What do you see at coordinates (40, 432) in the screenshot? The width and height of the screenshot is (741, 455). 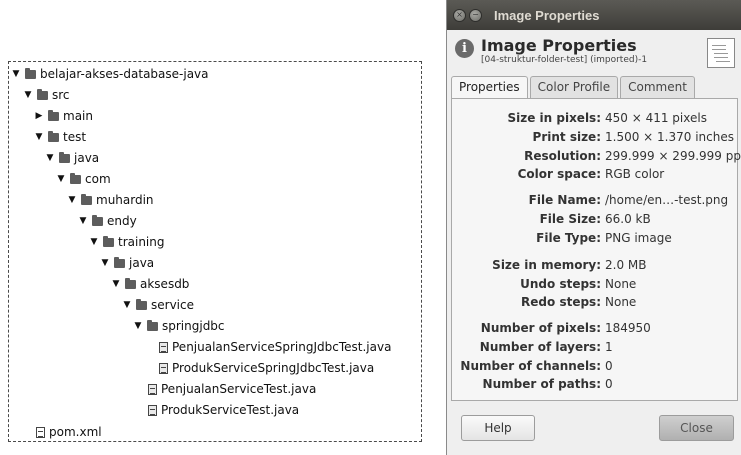 I see `xml-file-icon` at bounding box center [40, 432].